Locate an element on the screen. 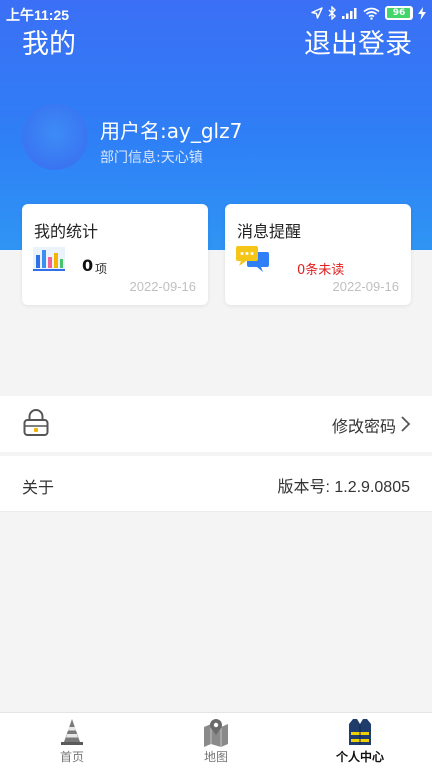 The image size is (432, 768). battery-level: 96 is located at coordinates (399, 13).